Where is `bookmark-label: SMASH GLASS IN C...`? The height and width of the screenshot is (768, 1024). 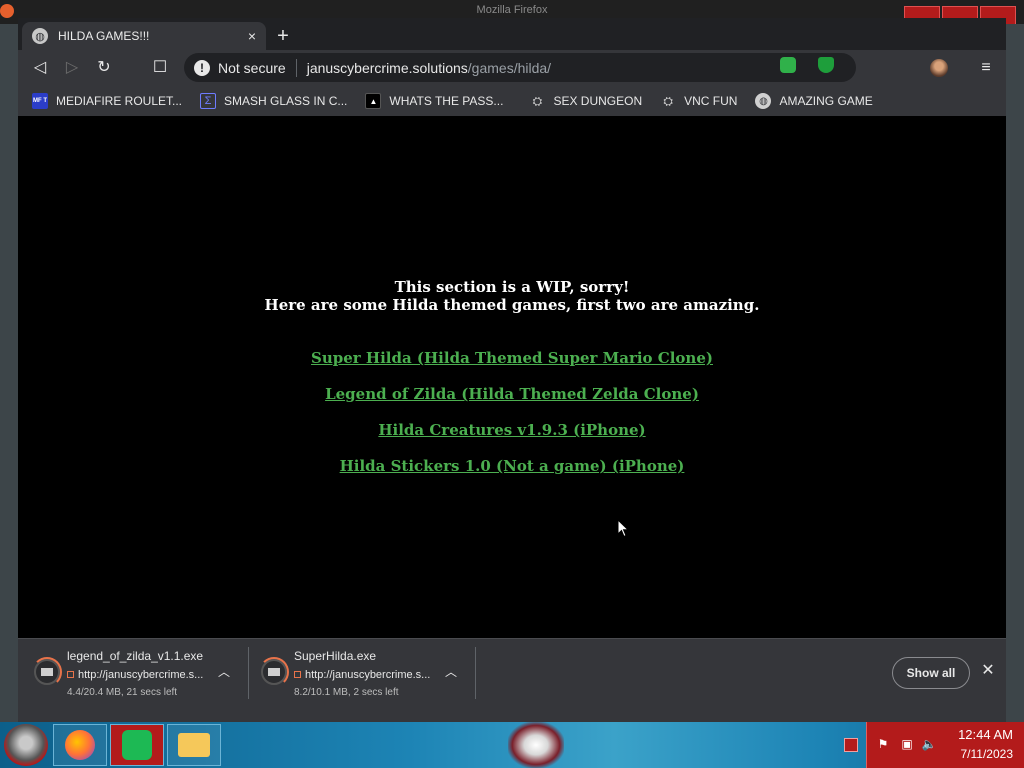 bookmark-label: SMASH GLASS IN C... is located at coordinates (286, 101).